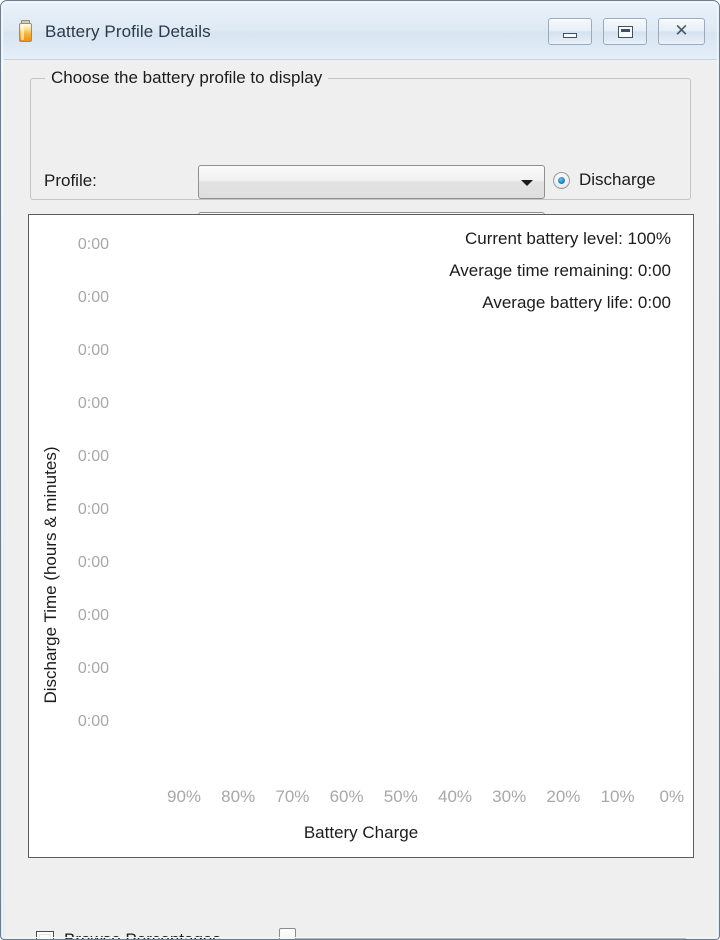 This screenshot has width=720, height=940. I want to click on window-title: Battery Profile Details, so click(128, 31).